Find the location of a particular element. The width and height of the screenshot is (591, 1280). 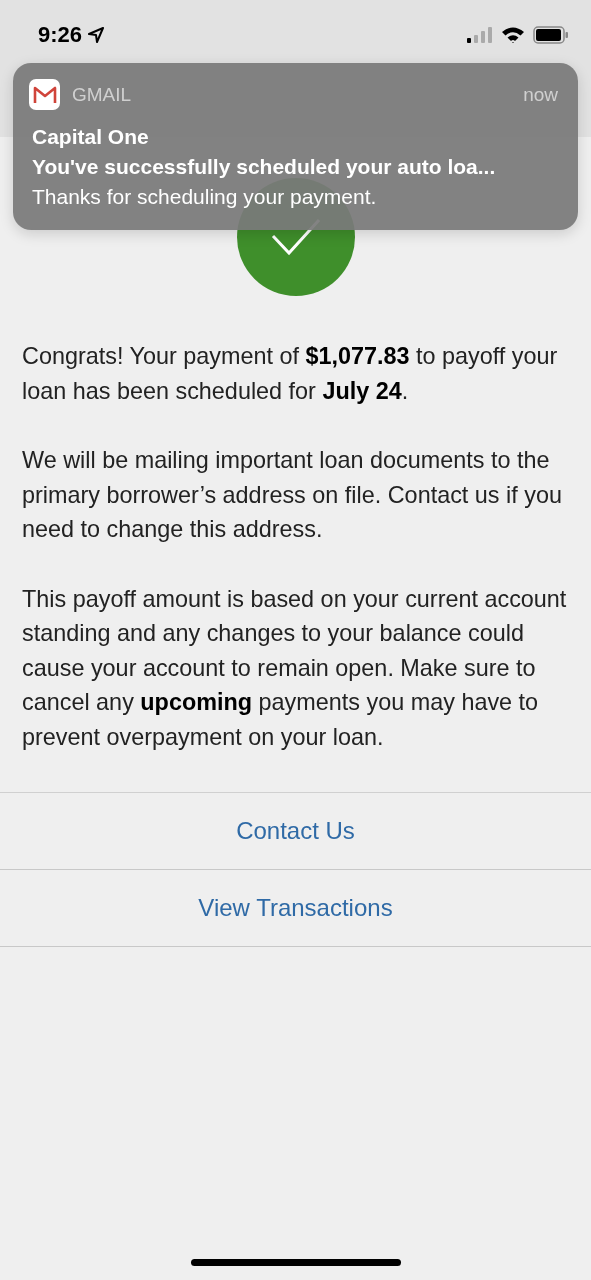

signal-icon is located at coordinates (480, 35).